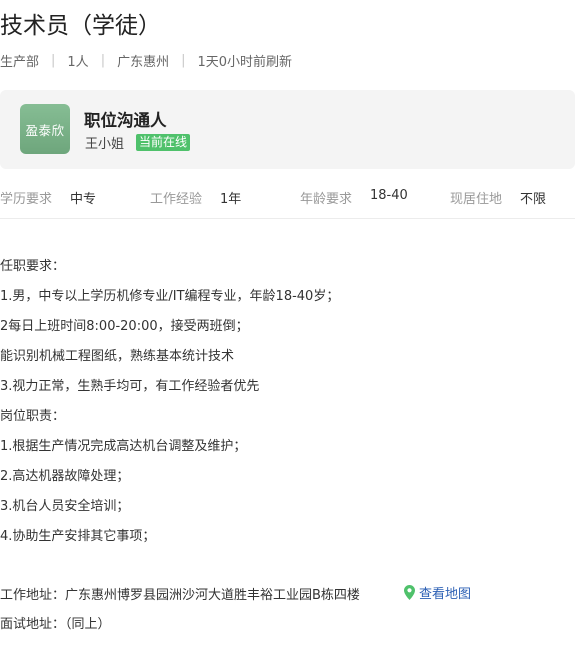  Describe the element at coordinates (80, 26) in the screenshot. I see `job-title: 技术员（学徒）` at that location.